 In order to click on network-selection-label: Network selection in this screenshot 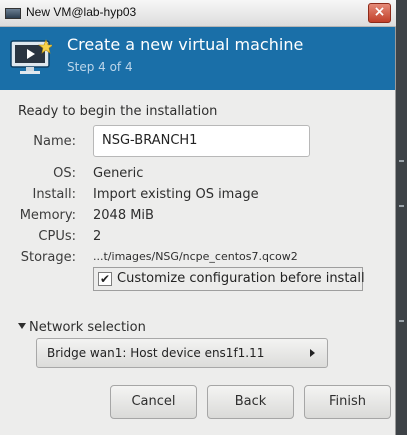, I will do `click(87, 327)`.